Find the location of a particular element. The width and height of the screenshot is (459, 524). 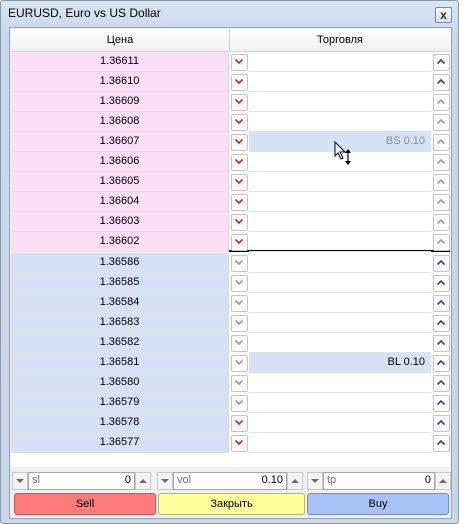

pending-order-cell: BL 0.10 is located at coordinates (340, 363).